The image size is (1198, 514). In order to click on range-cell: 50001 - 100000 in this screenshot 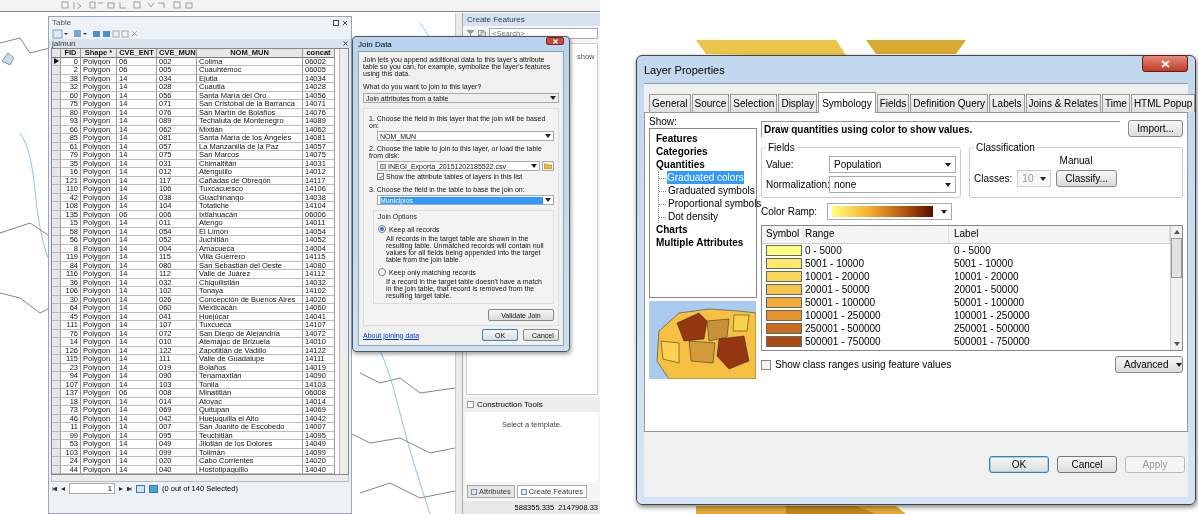, I will do `click(876, 302)`.